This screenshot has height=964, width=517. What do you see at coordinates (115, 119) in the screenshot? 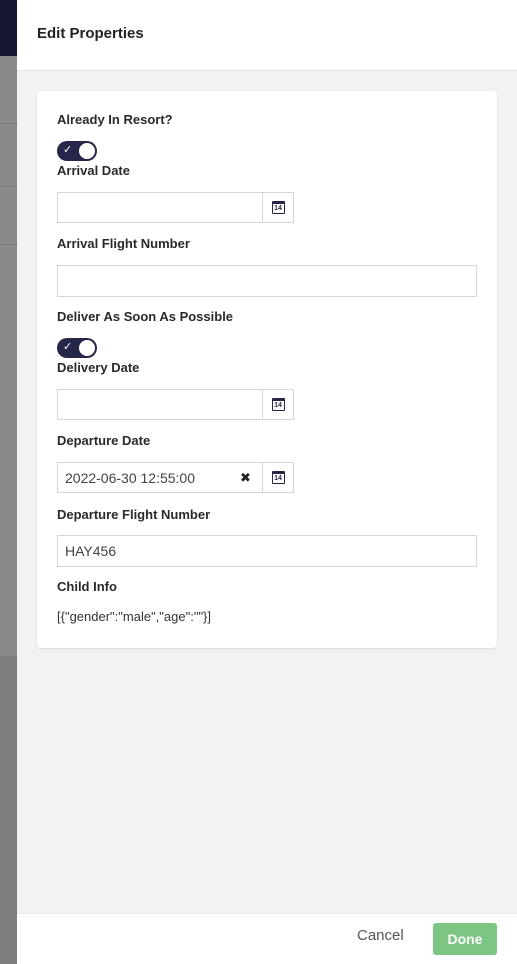
I see `already-in-resort-label: Already In Resort?` at bounding box center [115, 119].